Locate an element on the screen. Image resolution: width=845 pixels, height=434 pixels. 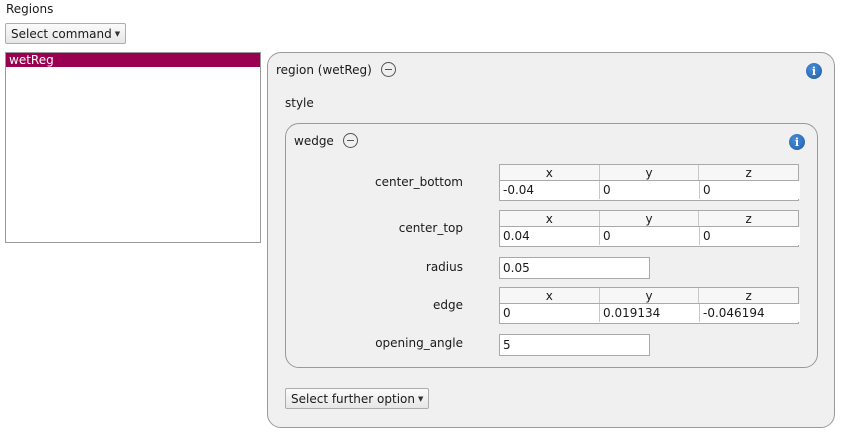
region-list-item-wetreg: wetReg is located at coordinates (133, 60).